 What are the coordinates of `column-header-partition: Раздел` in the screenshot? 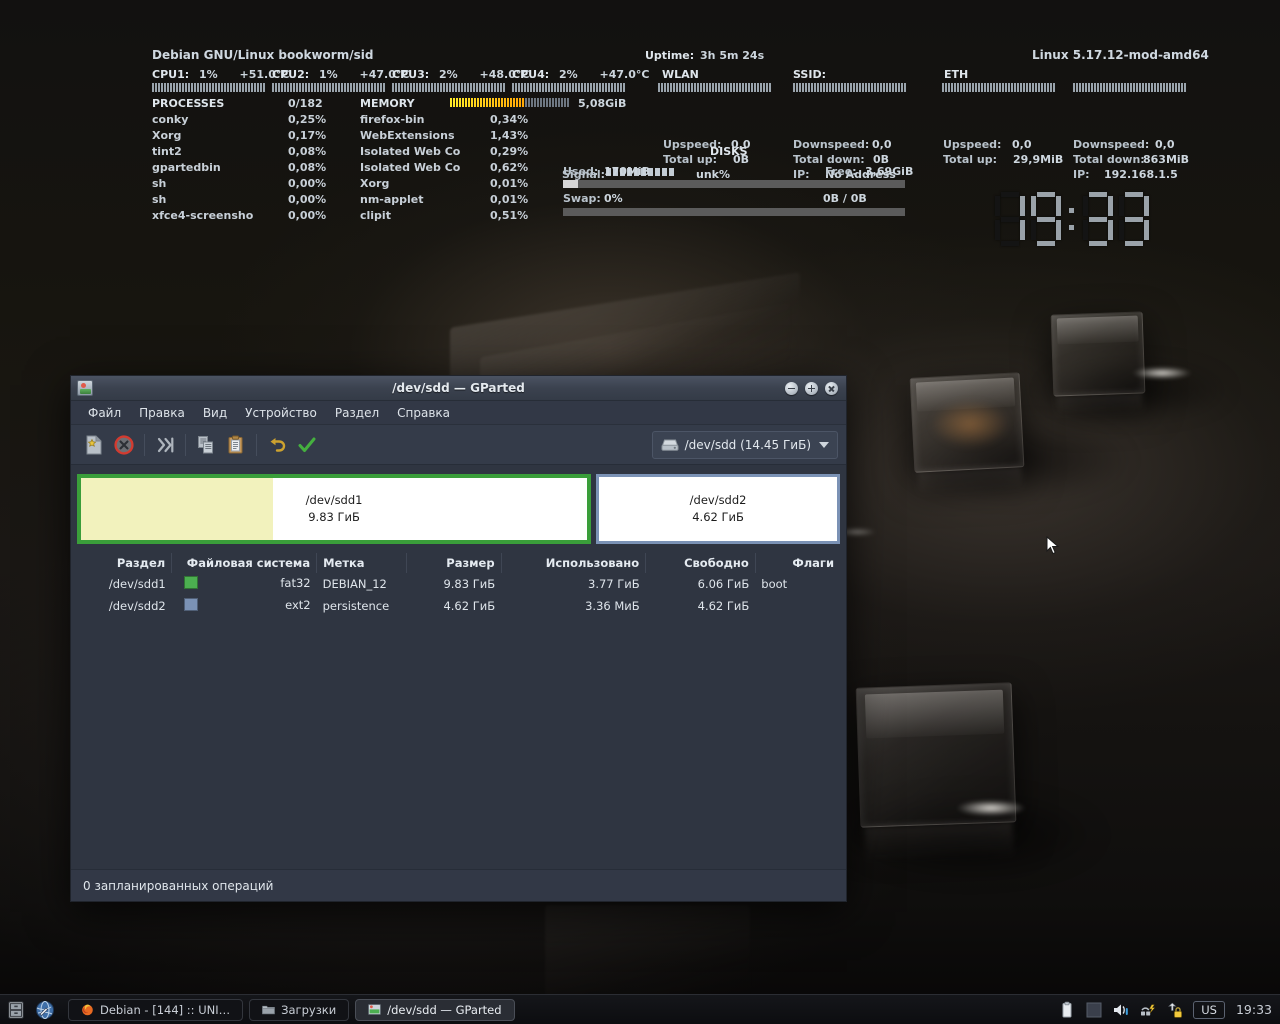 It's located at (125, 563).